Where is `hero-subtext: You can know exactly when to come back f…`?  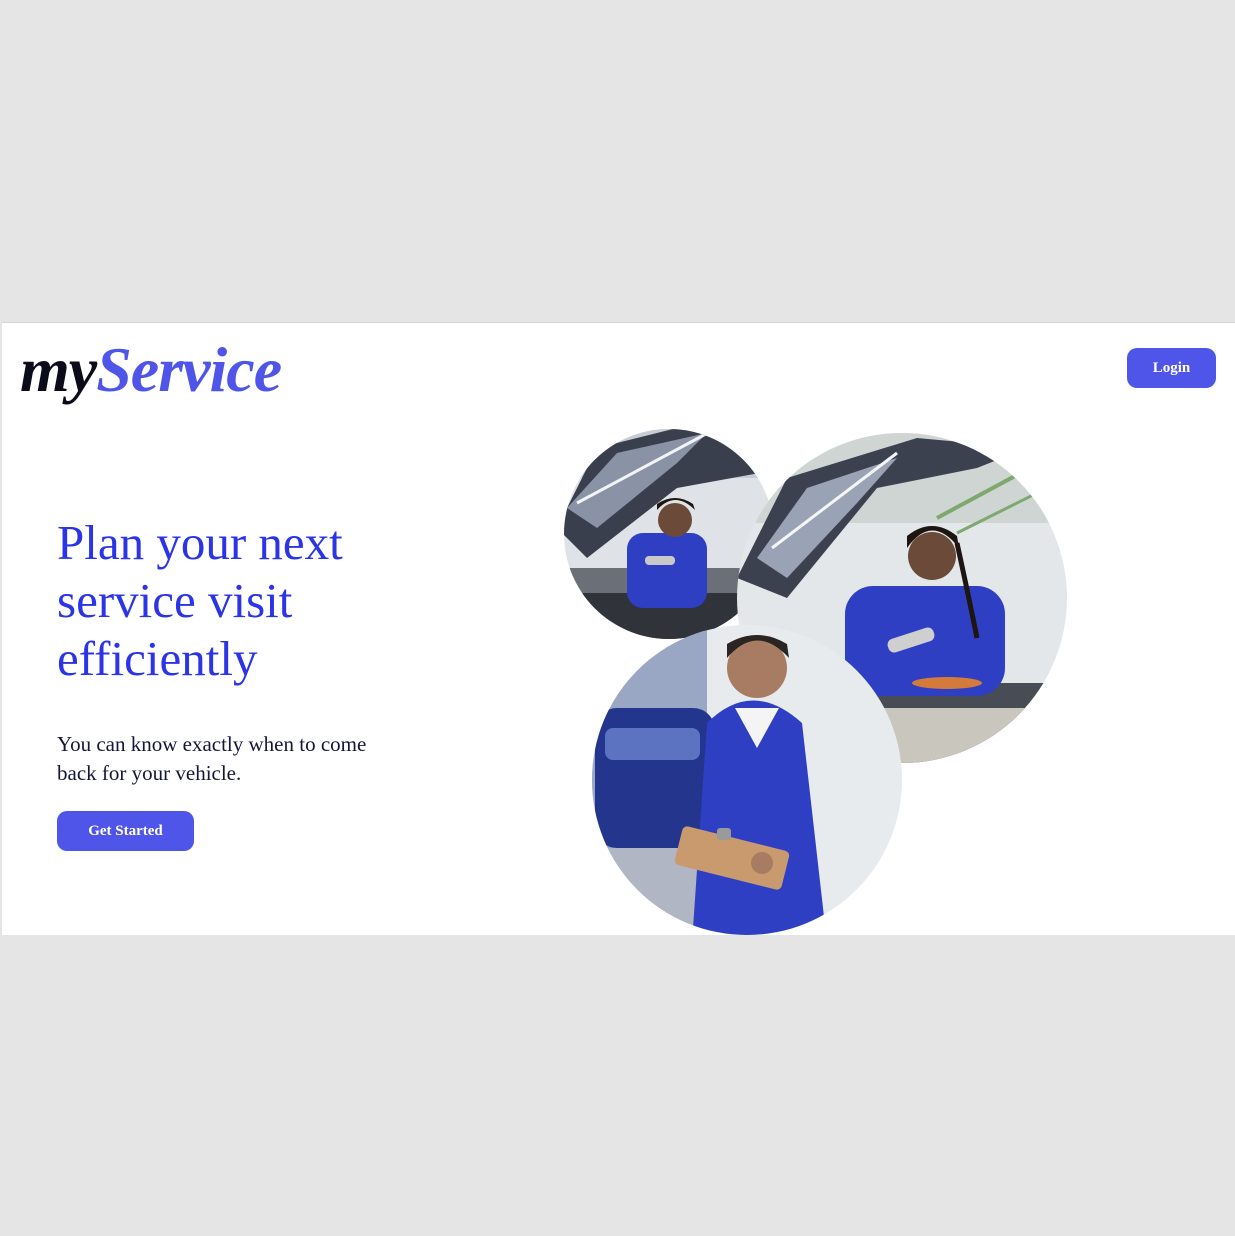 hero-subtext: You can know exactly when to come back f… is located at coordinates (212, 758).